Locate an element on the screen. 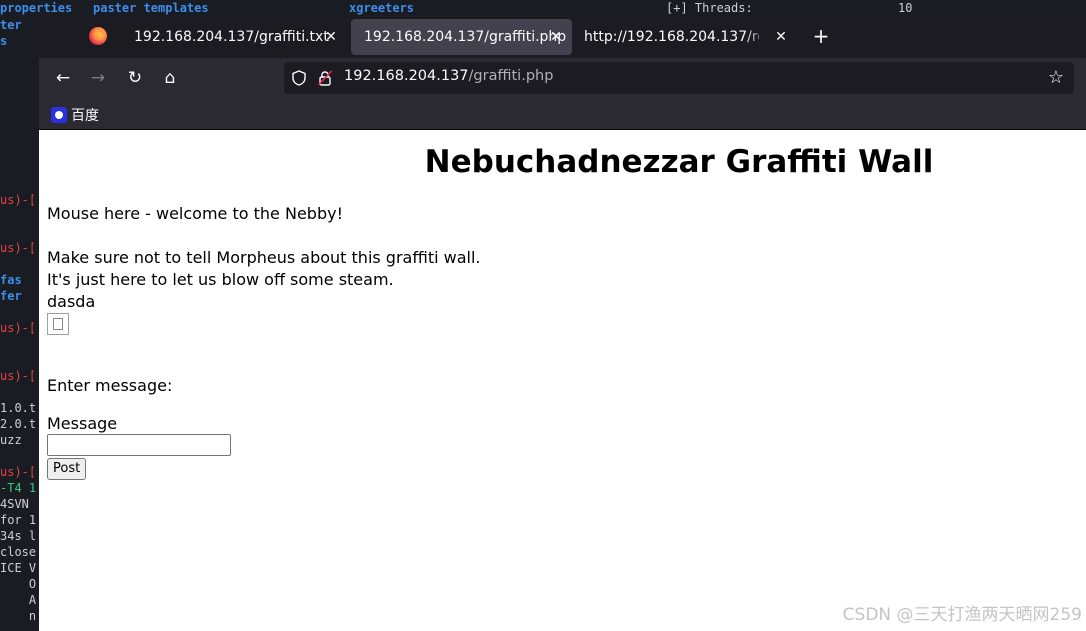 The width and height of the screenshot is (1086, 631). insecure-lock-icon is located at coordinates (325, 78).